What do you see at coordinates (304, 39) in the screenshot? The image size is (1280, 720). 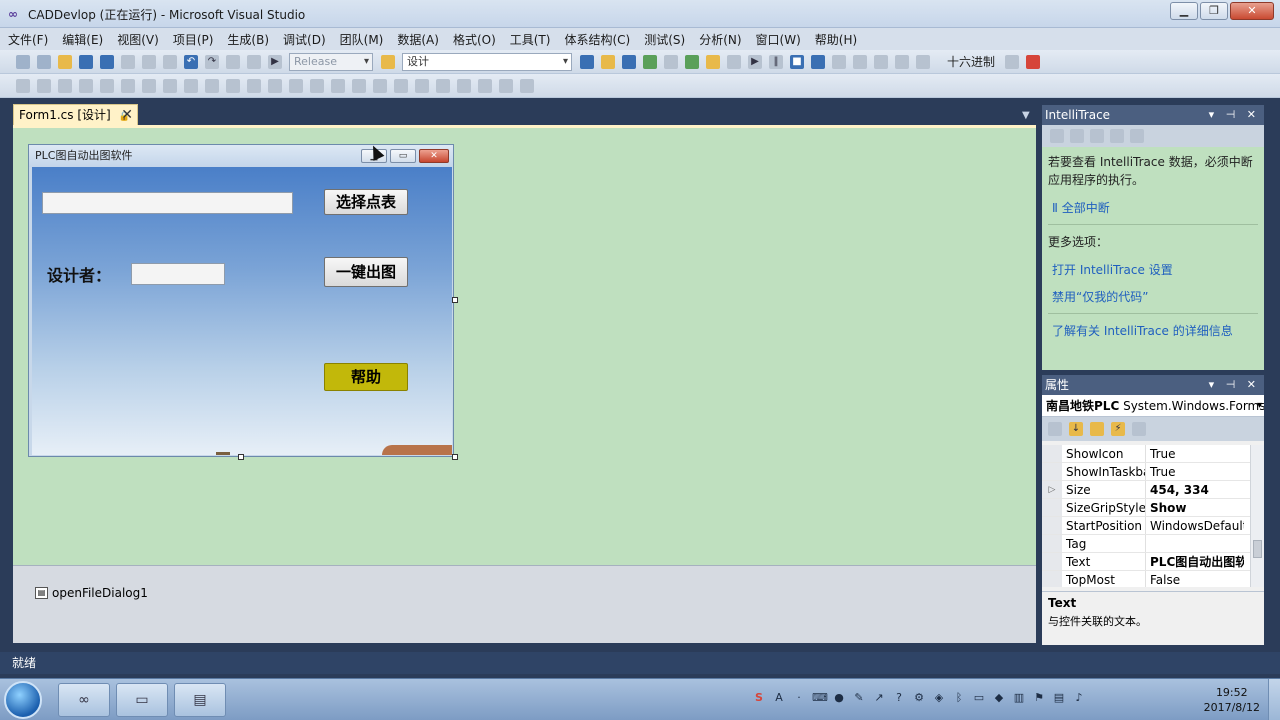 I see `menu-debug: 调试(D)` at bounding box center [304, 39].